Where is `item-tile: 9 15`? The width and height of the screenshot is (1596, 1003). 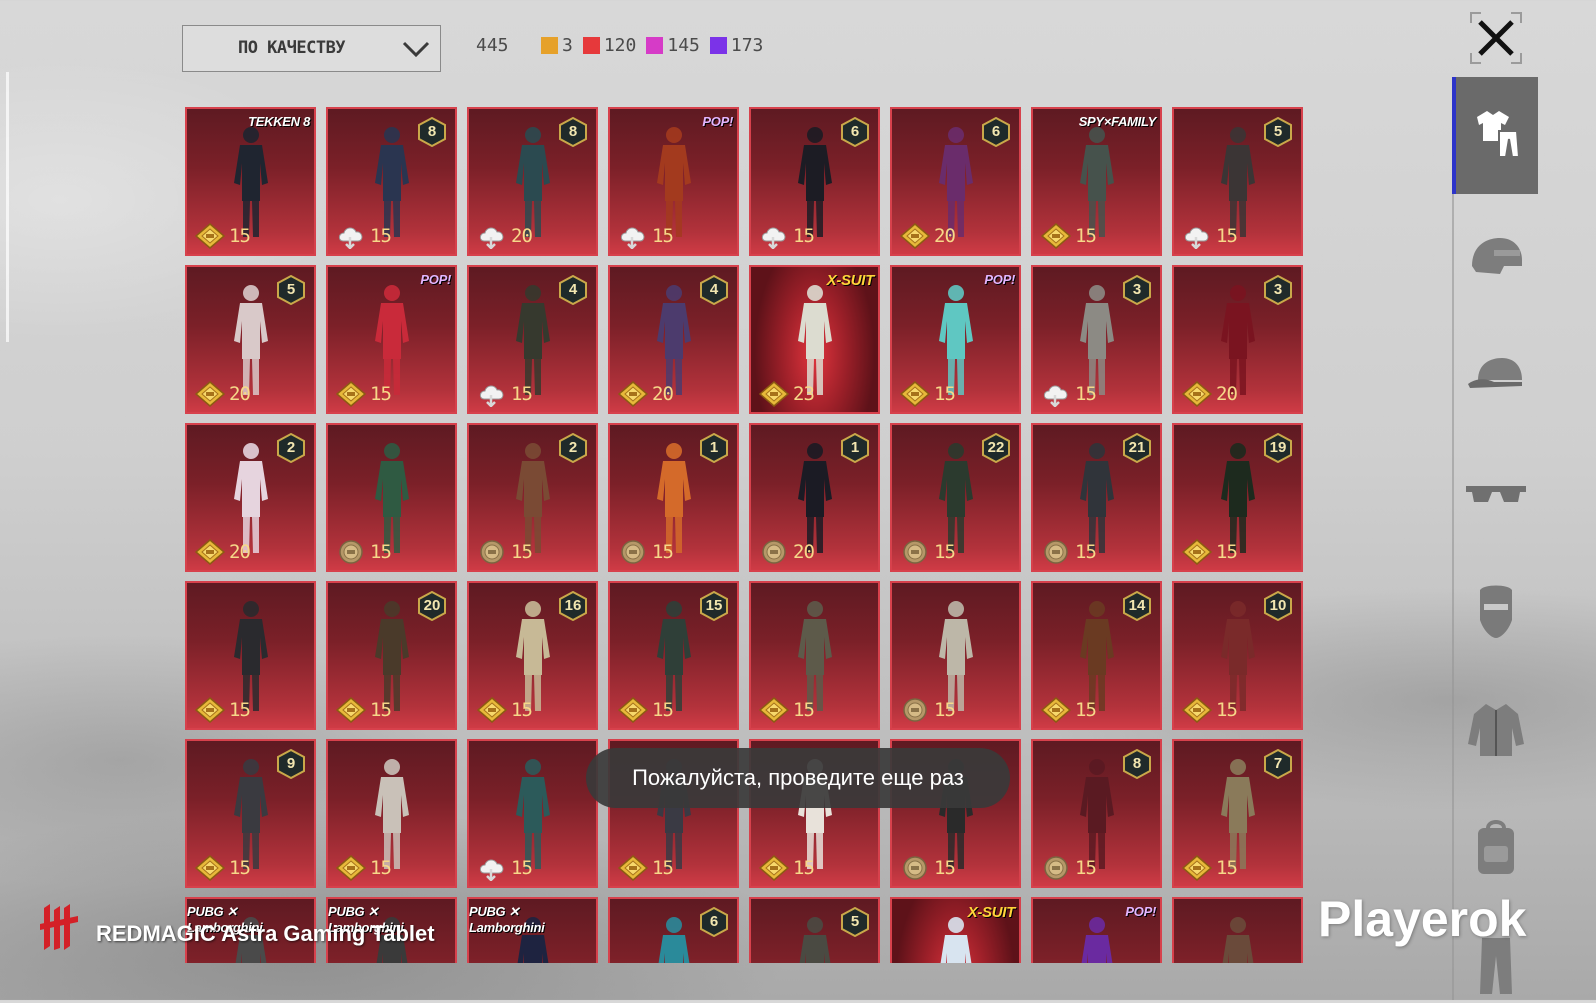 item-tile: 9 15 is located at coordinates (250, 813).